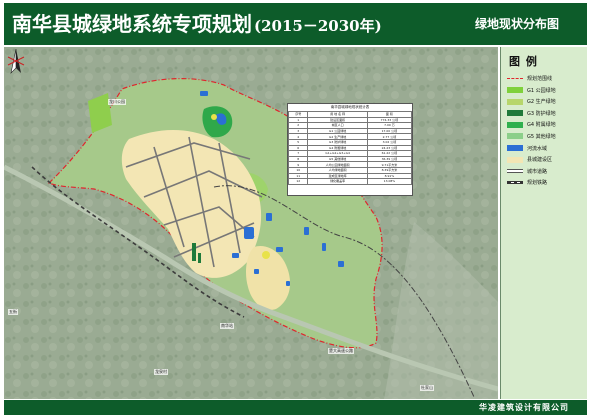  I want to click on title-bar: 南华县城绿地系统专项规划 (2015－2030年) 绿地现状分布图, so click(295, 24).